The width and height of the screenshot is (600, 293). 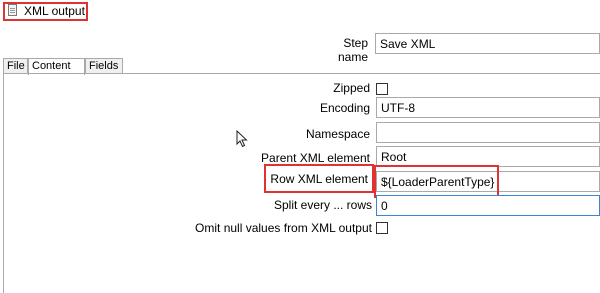 I want to click on document-icon, so click(x=12, y=10).